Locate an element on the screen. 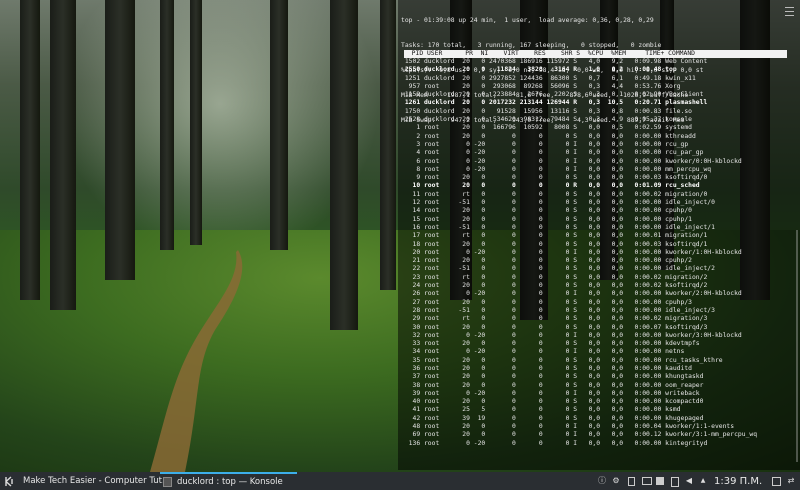 Image resolution: width=800 pixels, height=490 pixels. arrow-up-icon: ▲ is located at coordinates (703, 481).